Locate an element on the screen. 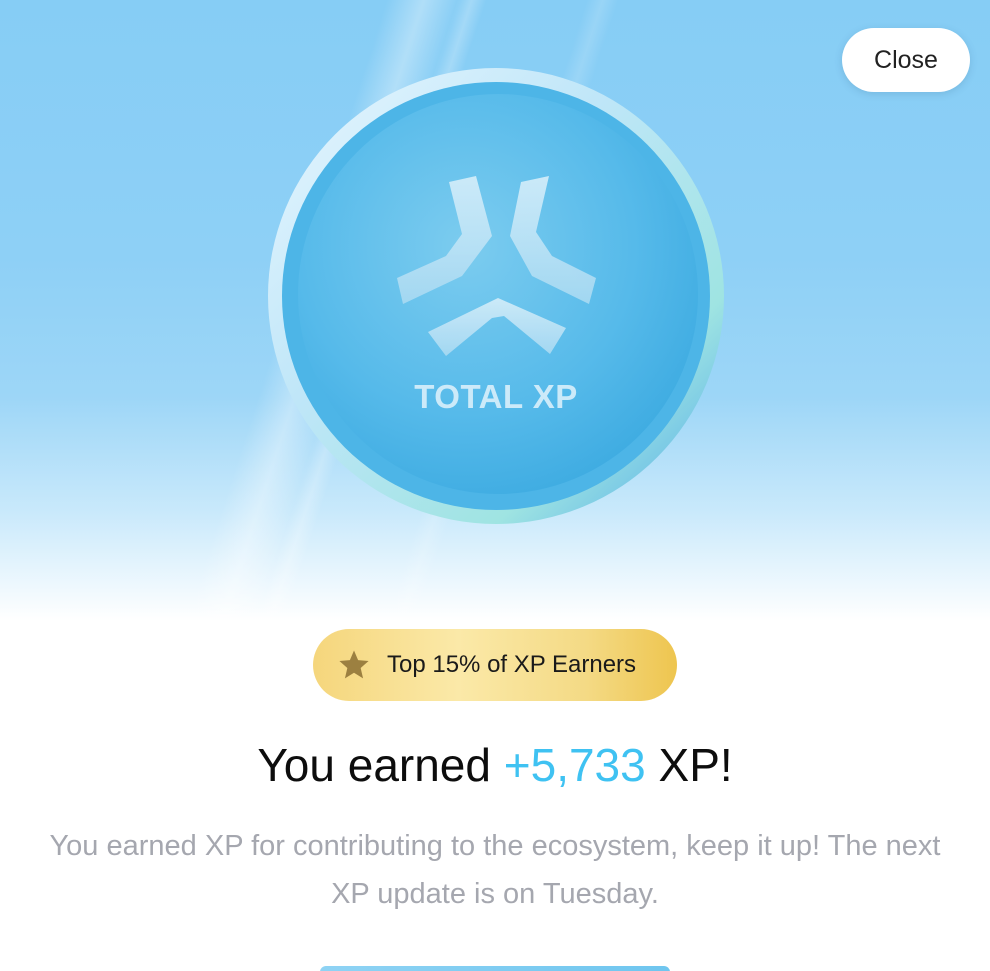  star-icon is located at coordinates (354, 664).